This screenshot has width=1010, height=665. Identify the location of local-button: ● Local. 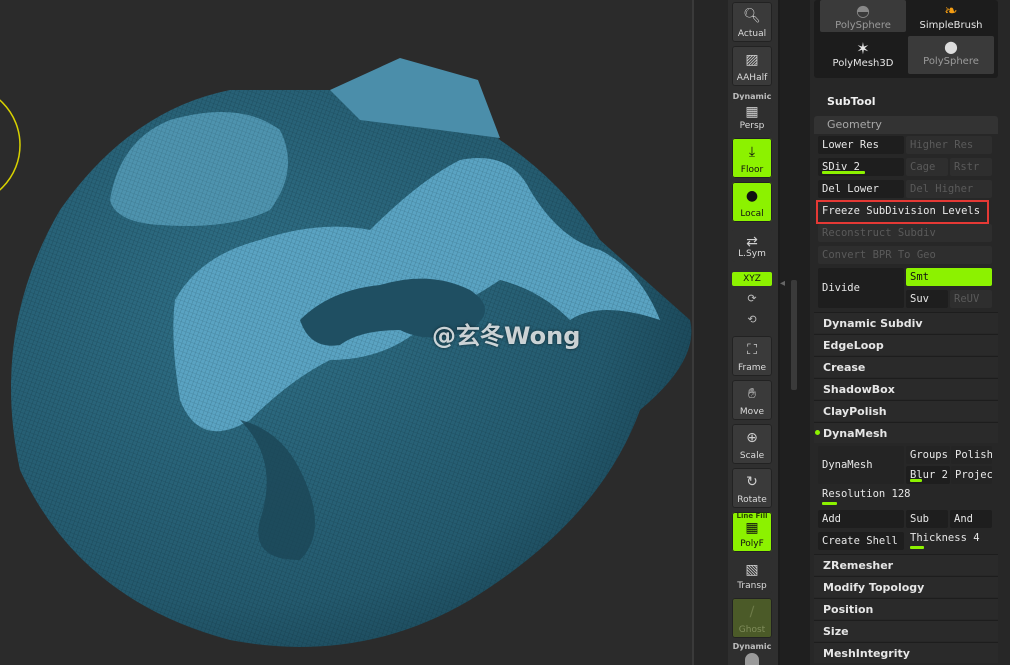
(752, 202).